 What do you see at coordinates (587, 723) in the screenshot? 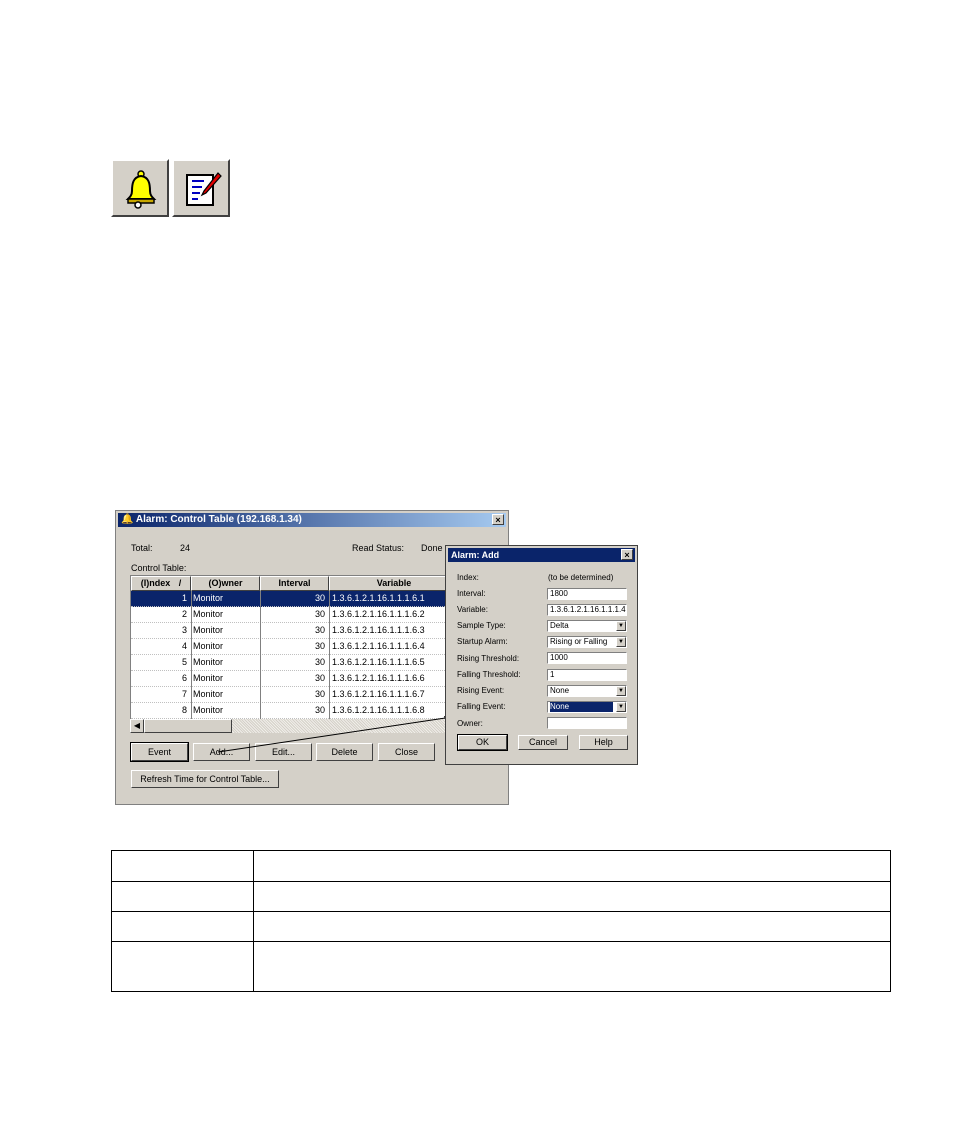
I see `owner-input` at bounding box center [587, 723].